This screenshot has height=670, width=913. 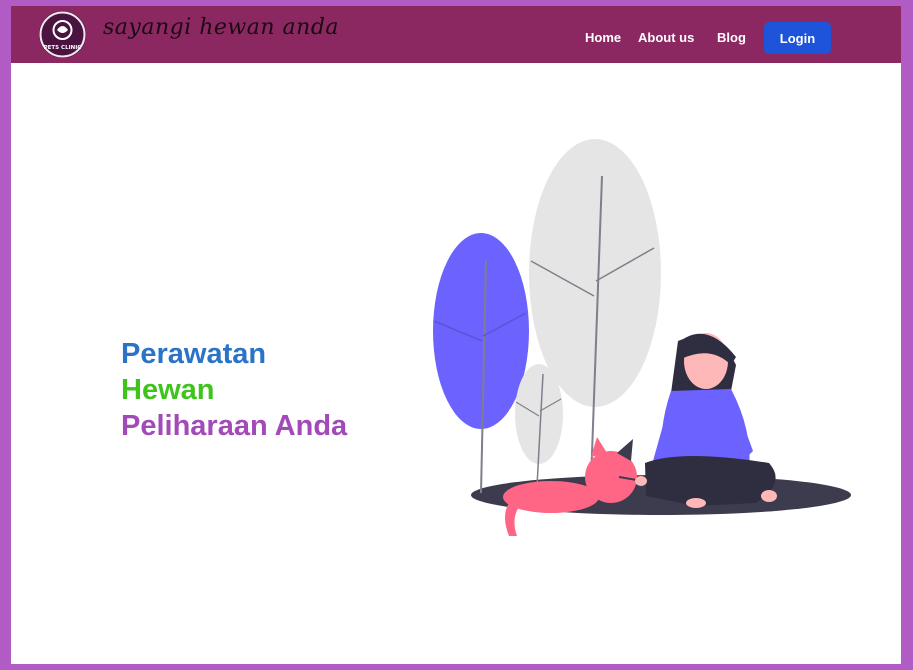 I want to click on nav-about-link: About us, so click(x=666, y=37).